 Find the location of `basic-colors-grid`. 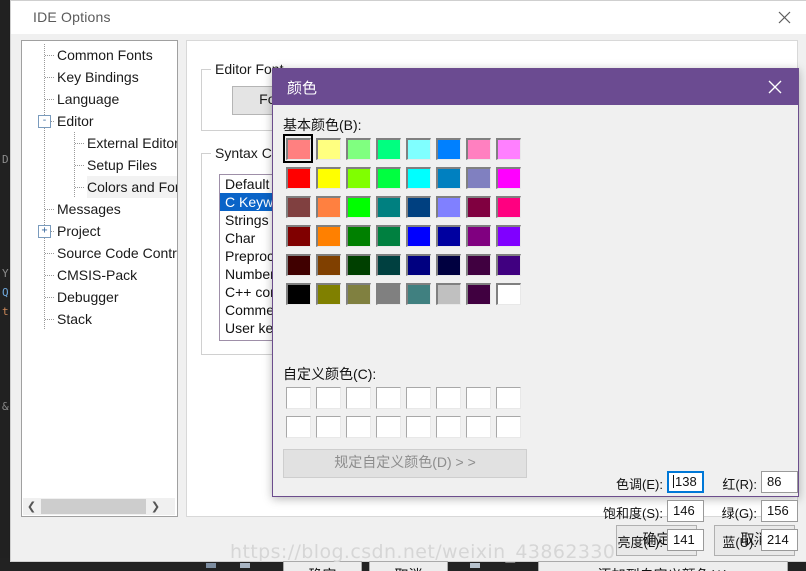

basic-colors-grid is located at coordinates (403, 221).